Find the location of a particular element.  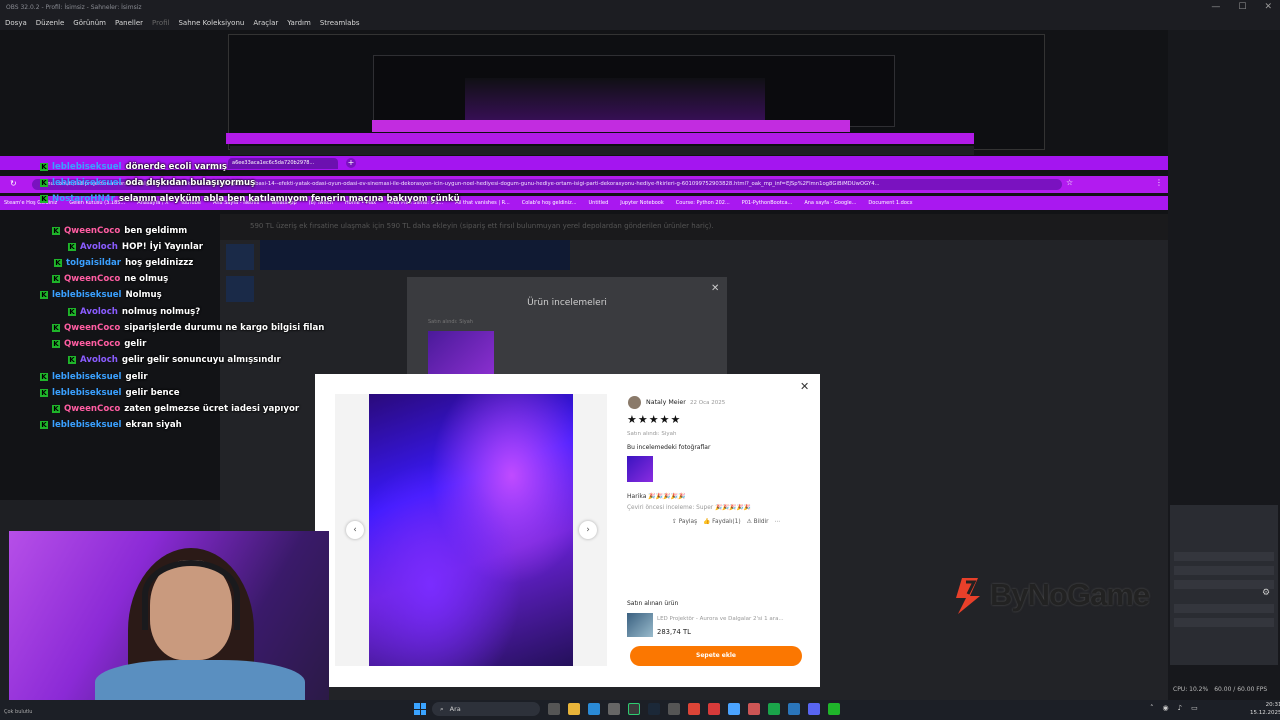

system-tray: ˄ ◉ ♪ ▭ is located at coordinates (1174, 708).